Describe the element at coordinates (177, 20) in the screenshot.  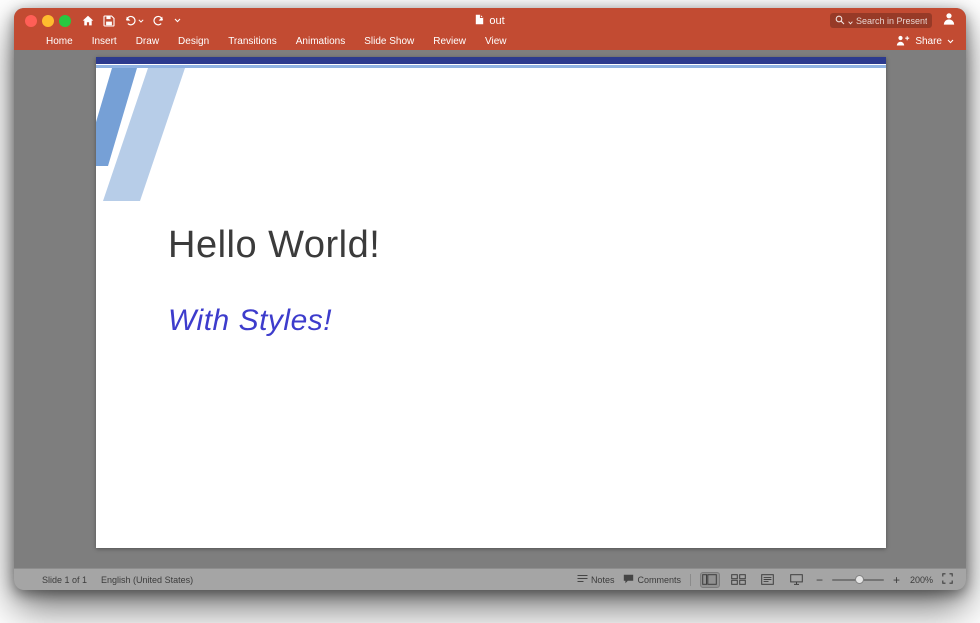
I see `toolbar-options-chevron-icon` at that location.